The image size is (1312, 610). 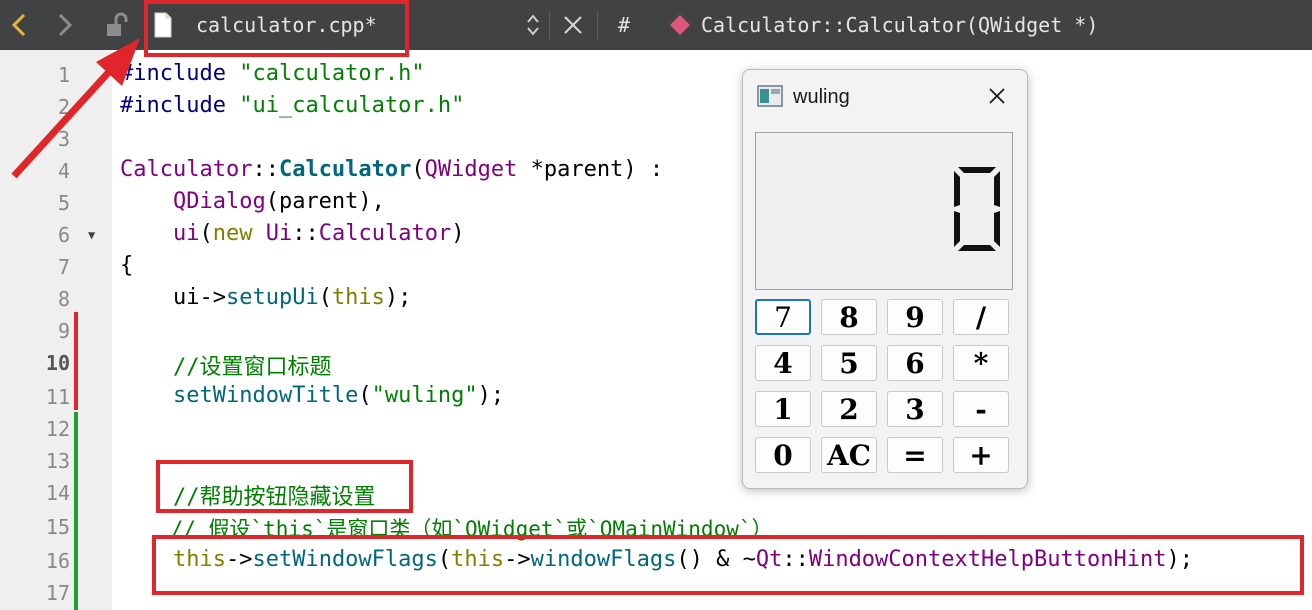 What do you see at coordinates (186, 233) in the screenshot?
I see `code-token: ui` at bounding box center [186, 233].